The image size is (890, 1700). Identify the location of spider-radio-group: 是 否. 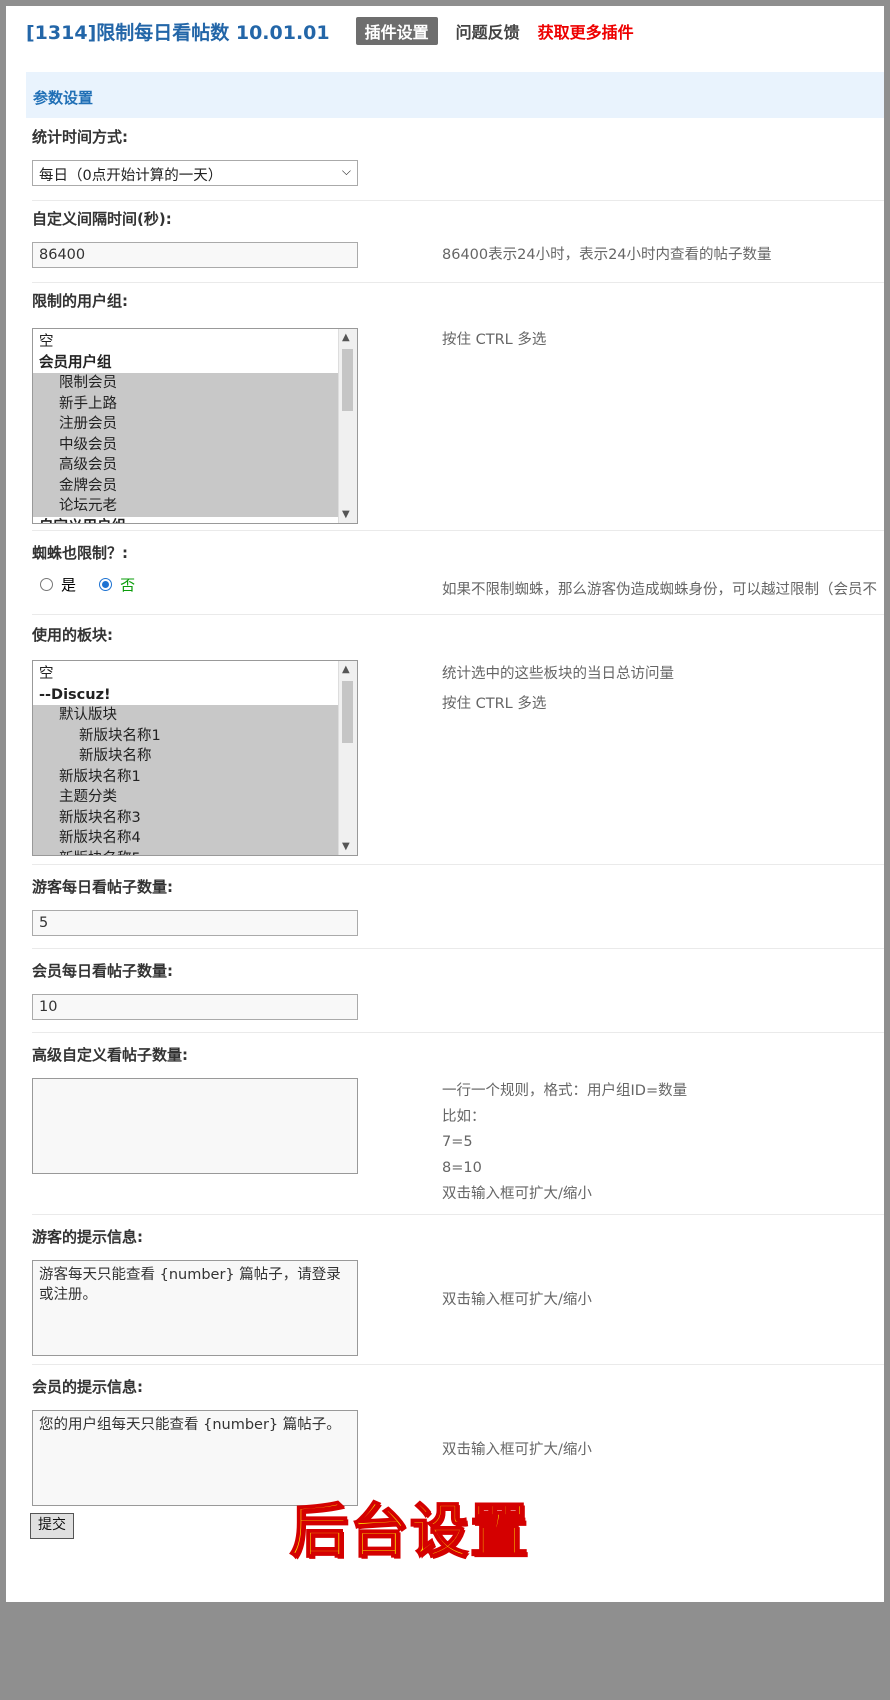
(96, 584).